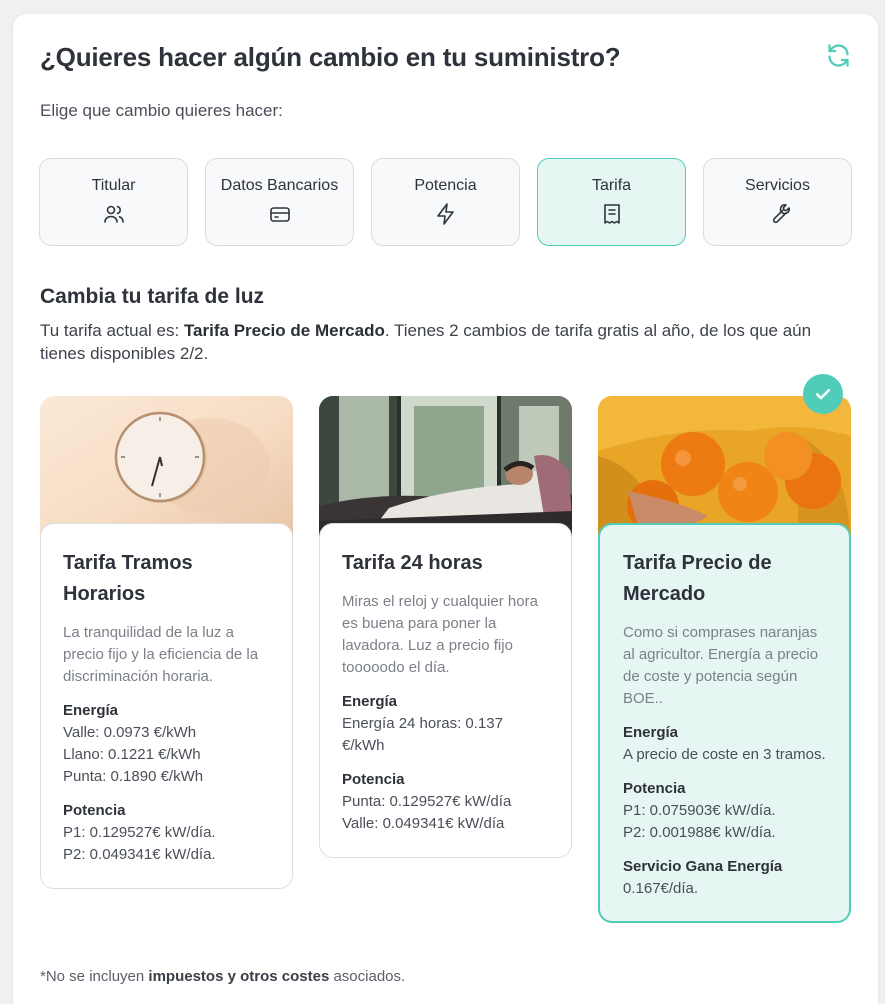  Describe the element at coordinates (279, 202) in the screenshot. I see `option-datos-bancarios: Datos Bancarios` at that location.